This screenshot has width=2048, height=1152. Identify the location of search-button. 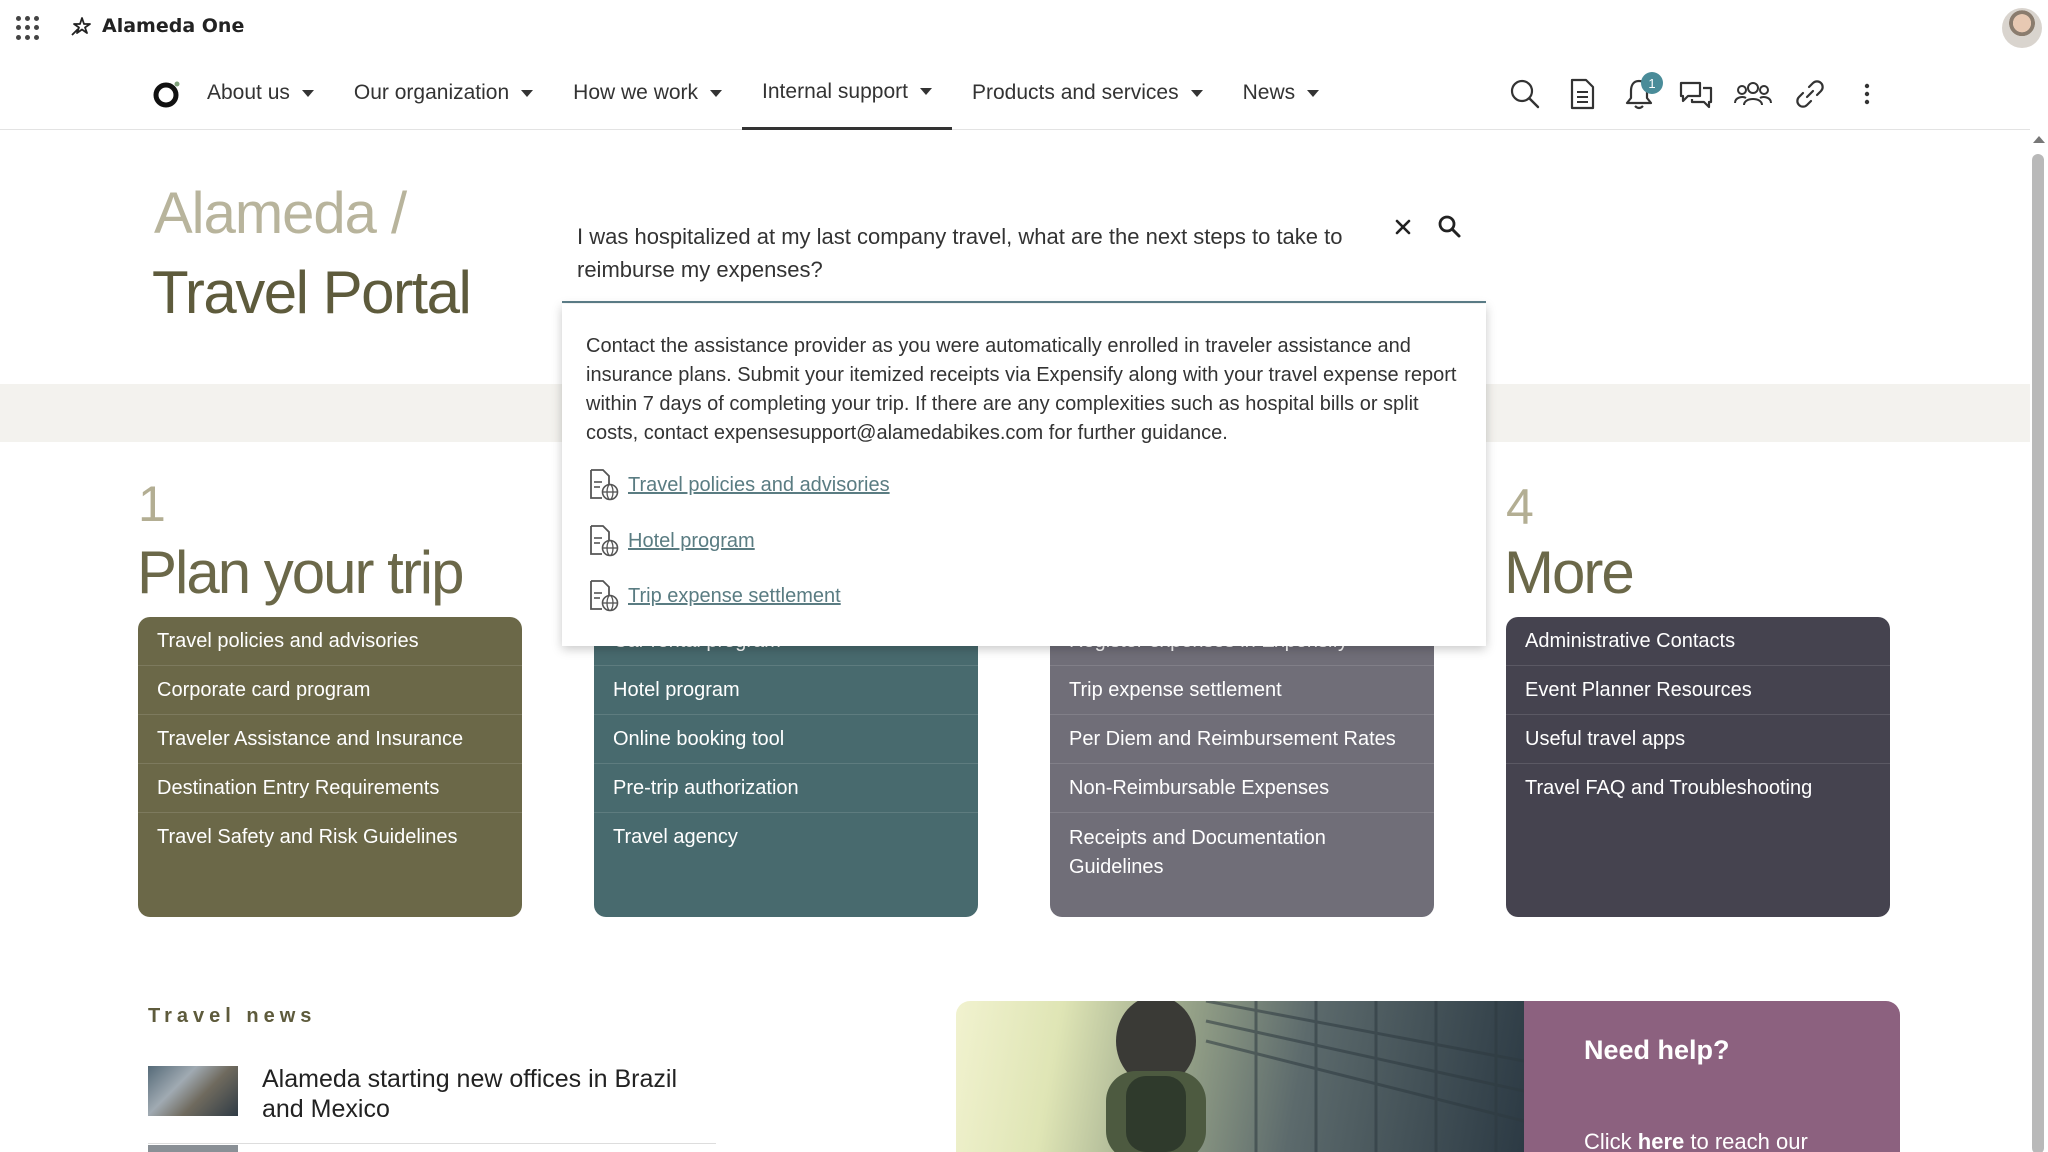
(1525, 94).